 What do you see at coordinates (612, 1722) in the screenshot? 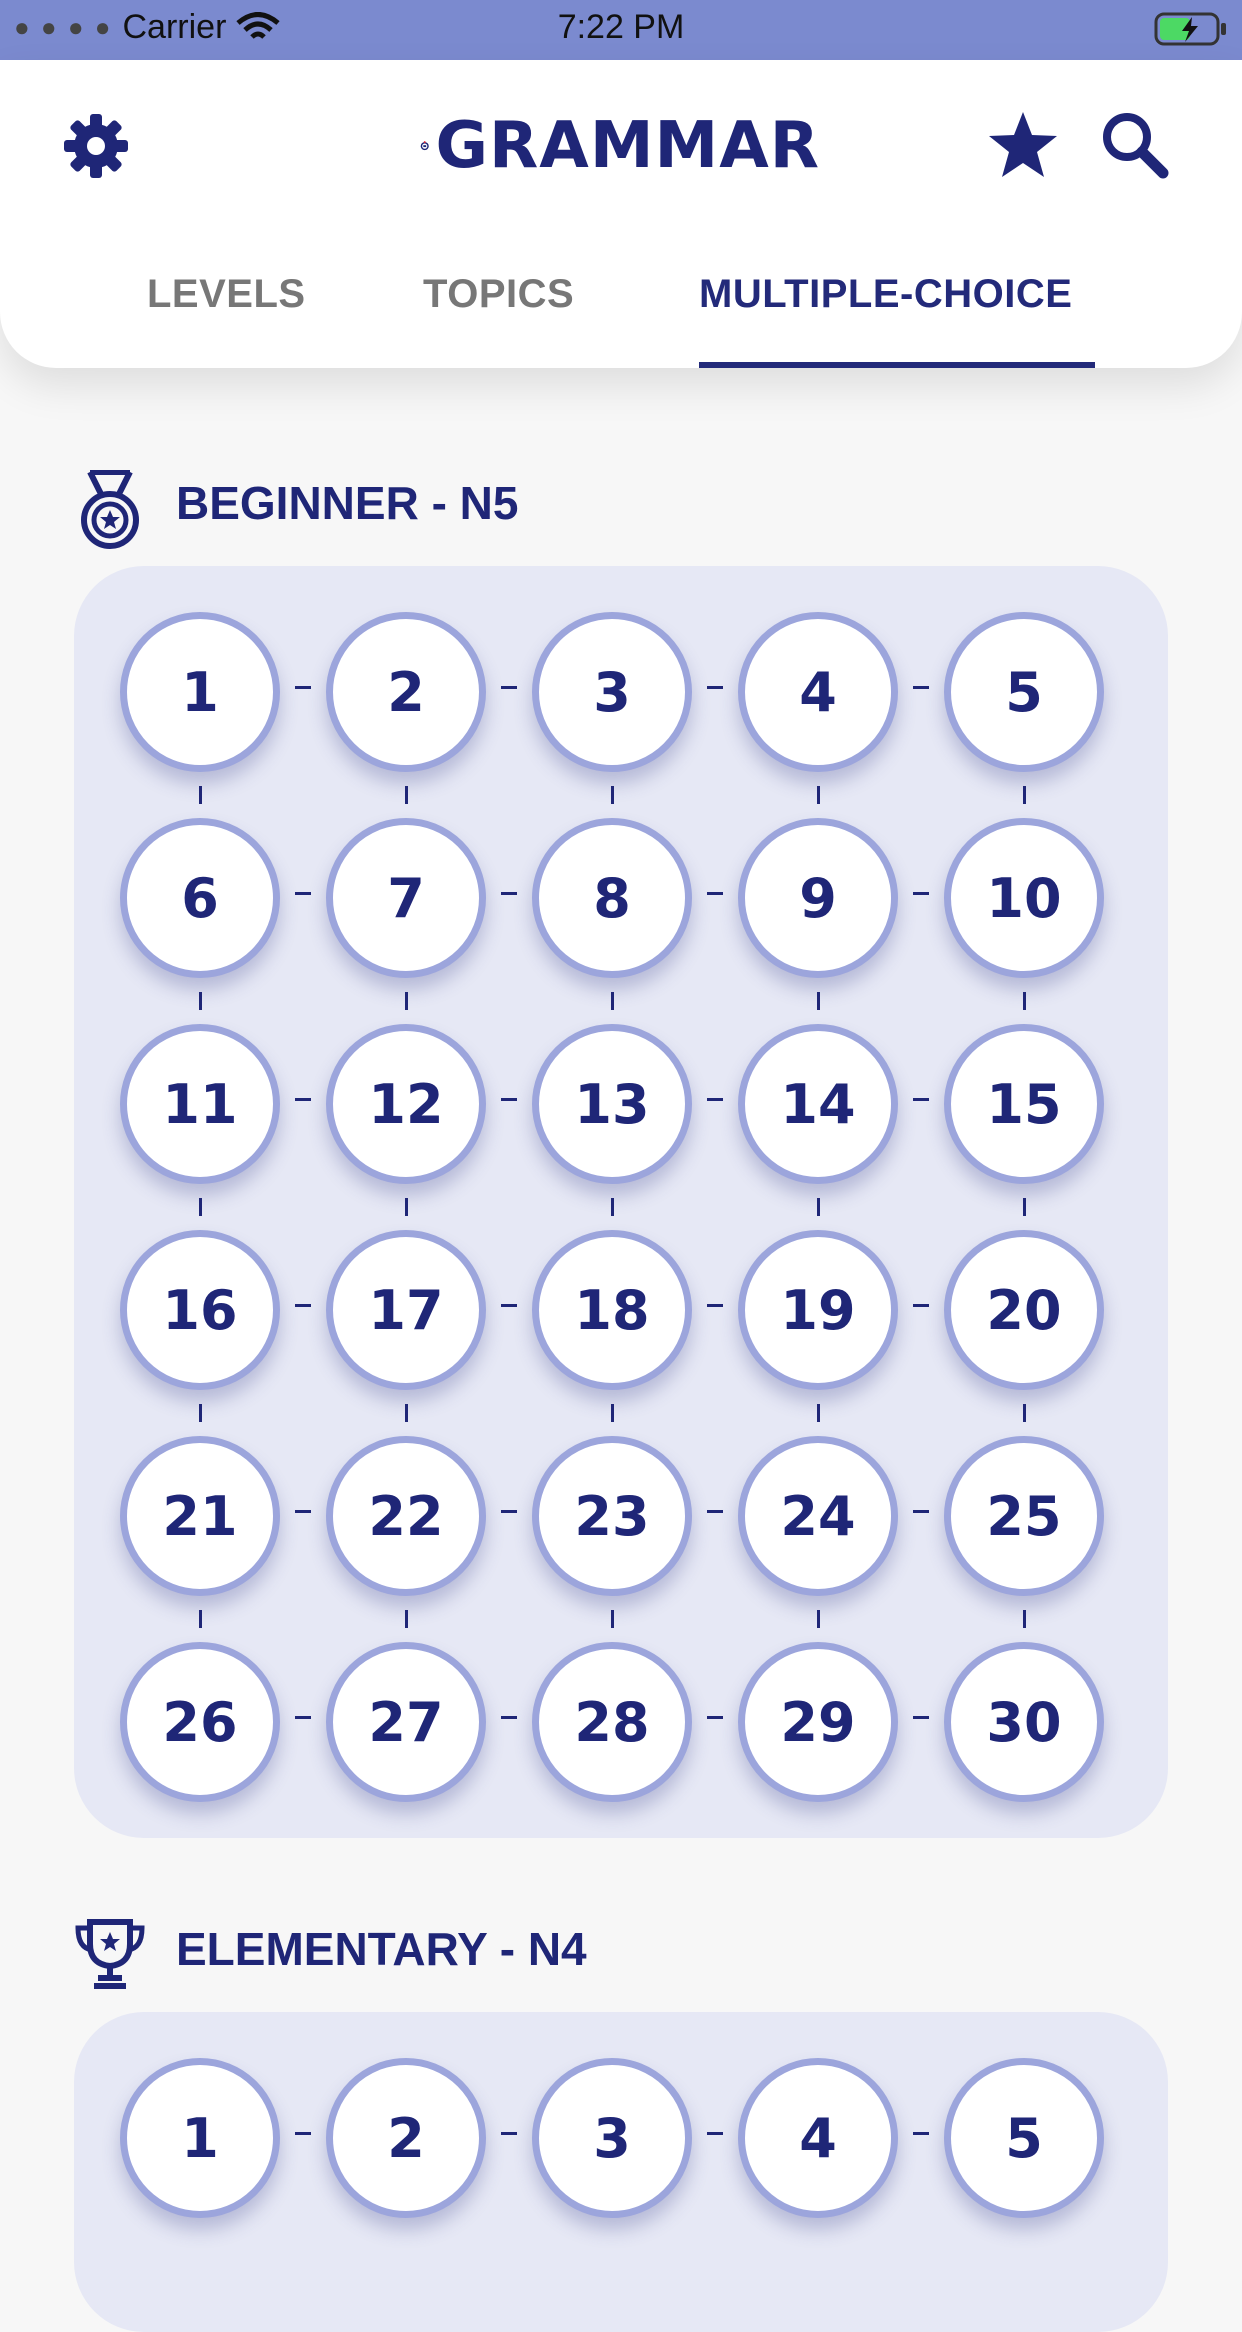
I see `level-button: 28` at bounding box center [612, 1722].